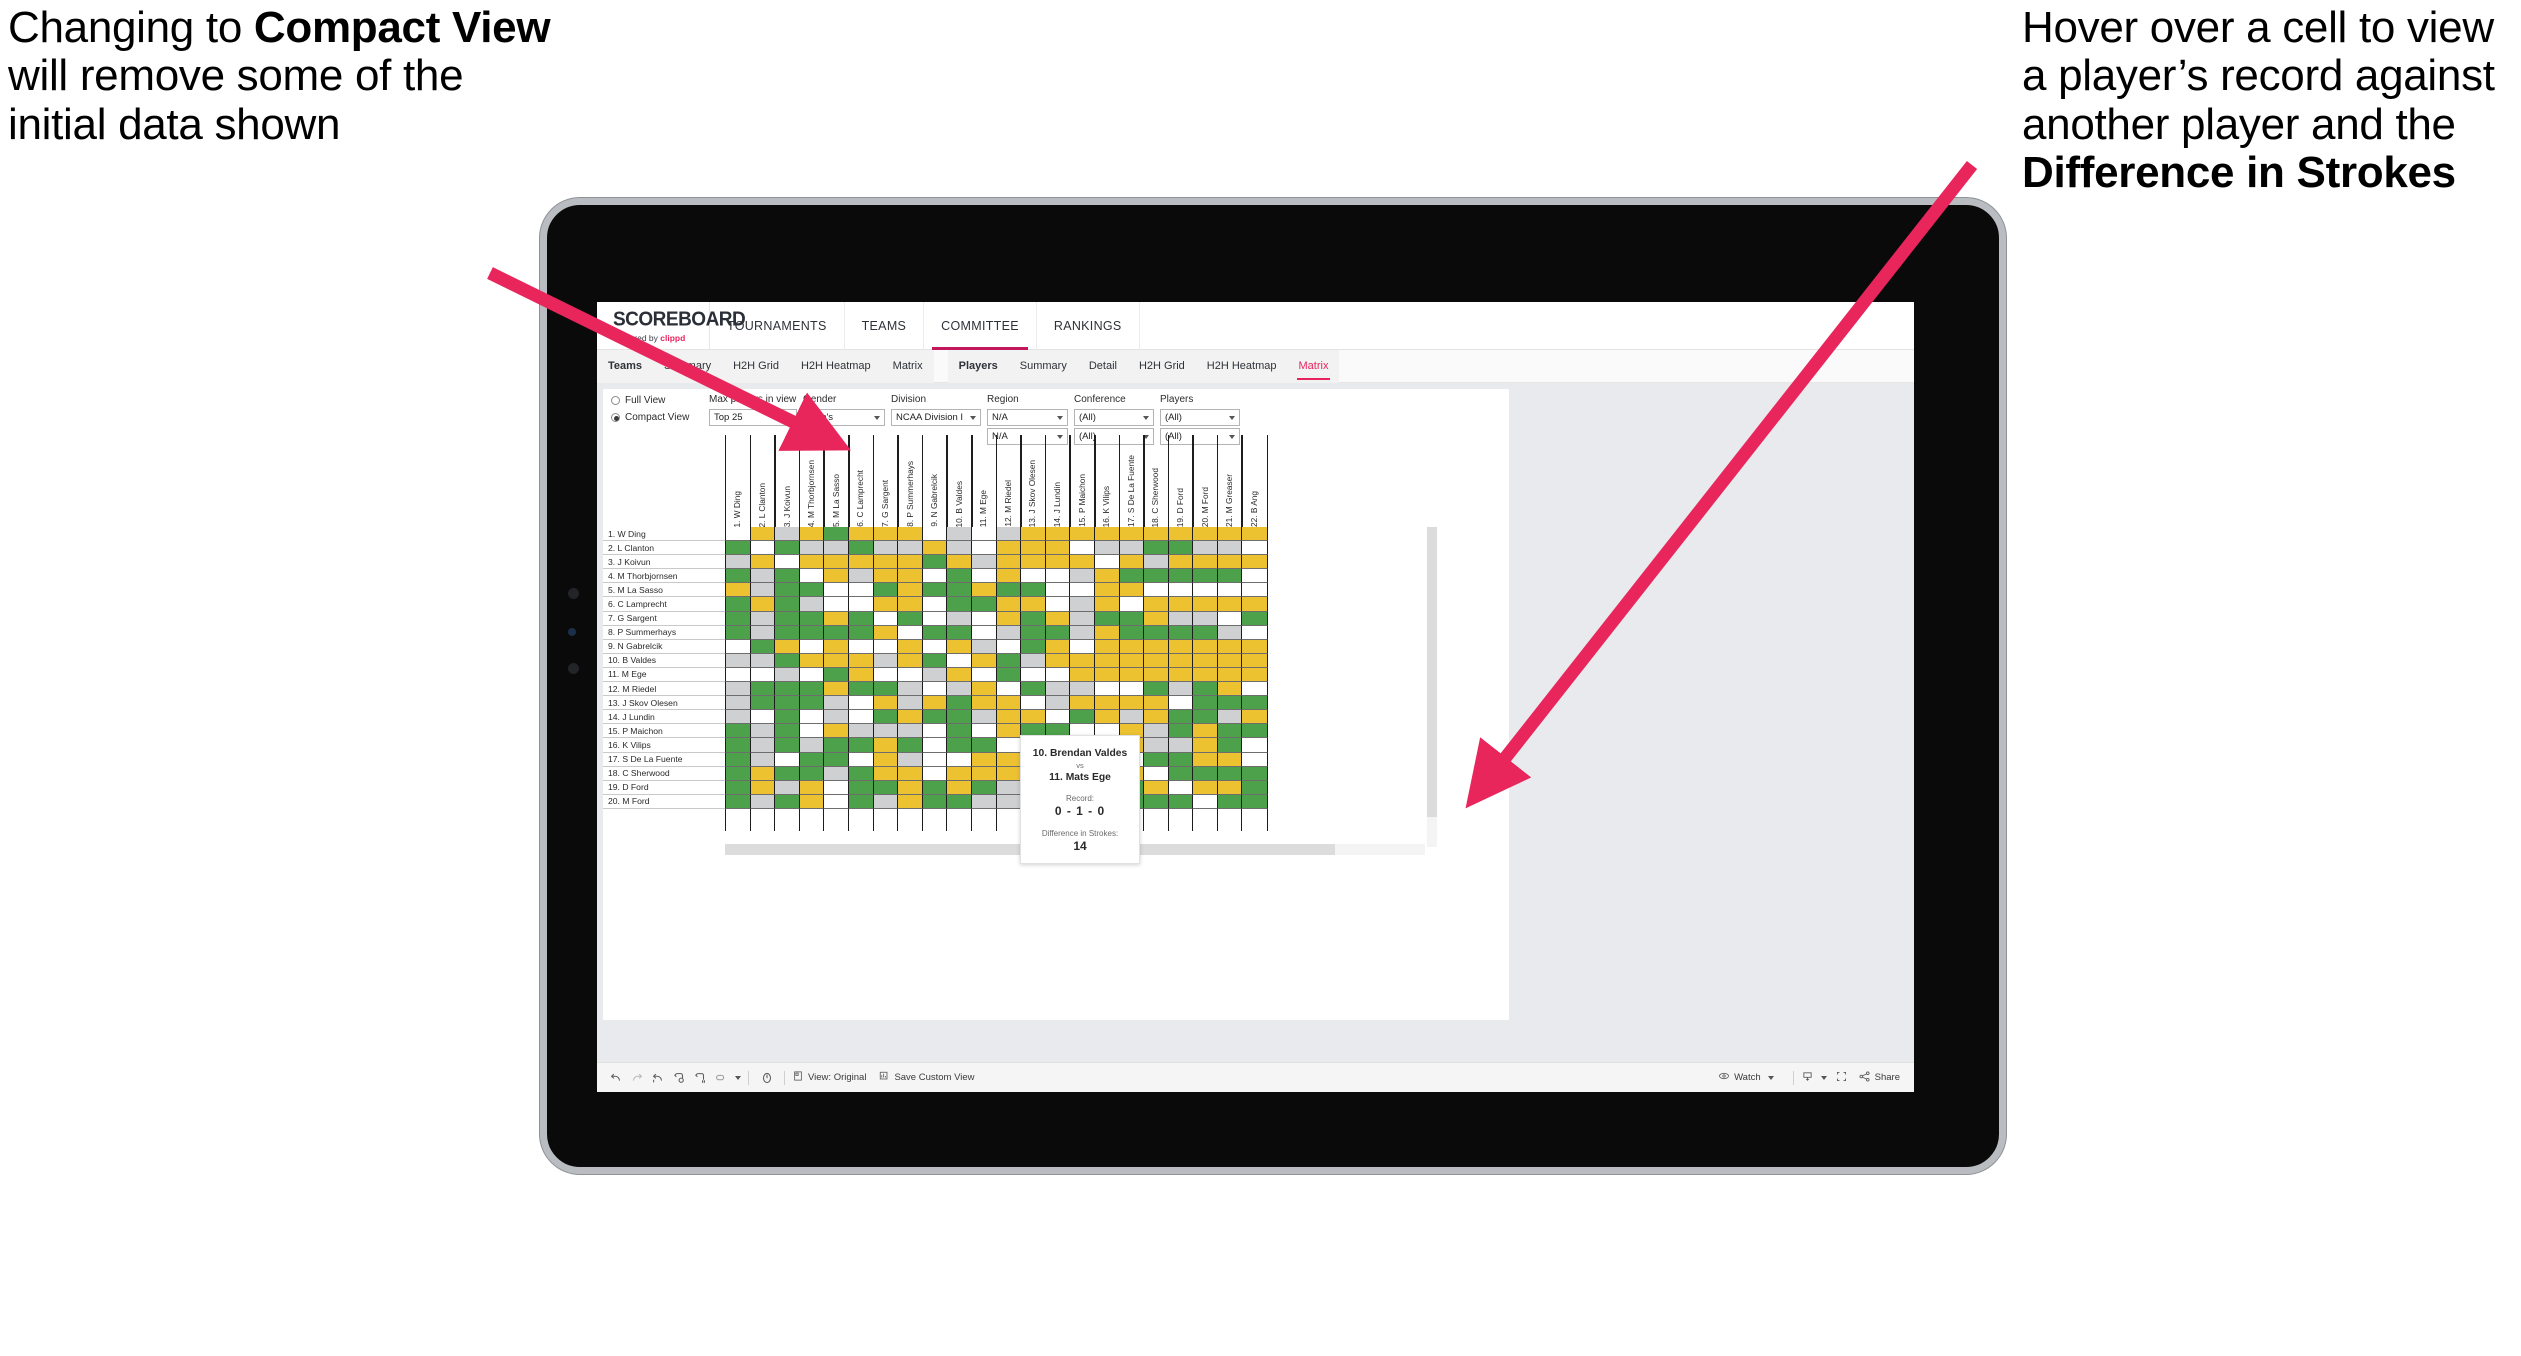 The width and height of the screenshot is (2521, 1356). What do you see at coordinates (625, 366) in the screenshot?
I see `subtab-teams-teams: Teams` at bounding box center [625, 366].